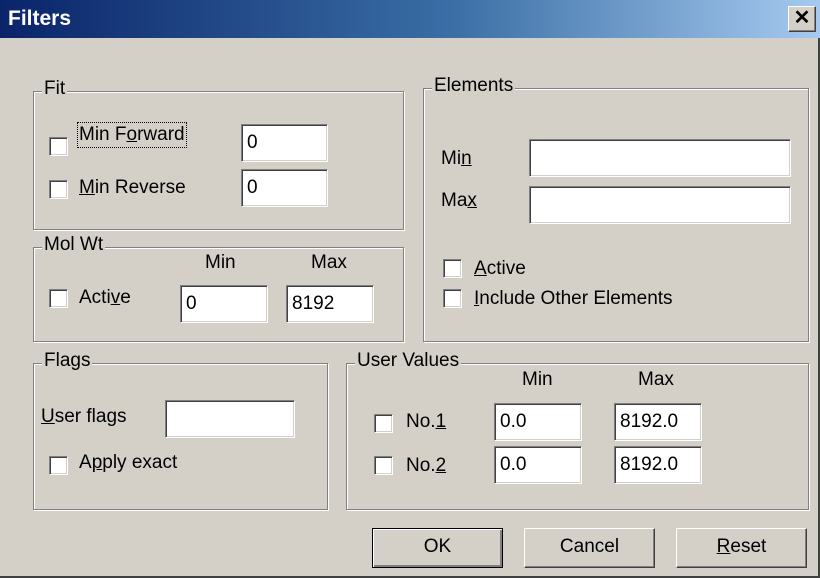 This screenshot has width=820, height=578. I want to click on fit-legend: Fit, so click(55, 89).